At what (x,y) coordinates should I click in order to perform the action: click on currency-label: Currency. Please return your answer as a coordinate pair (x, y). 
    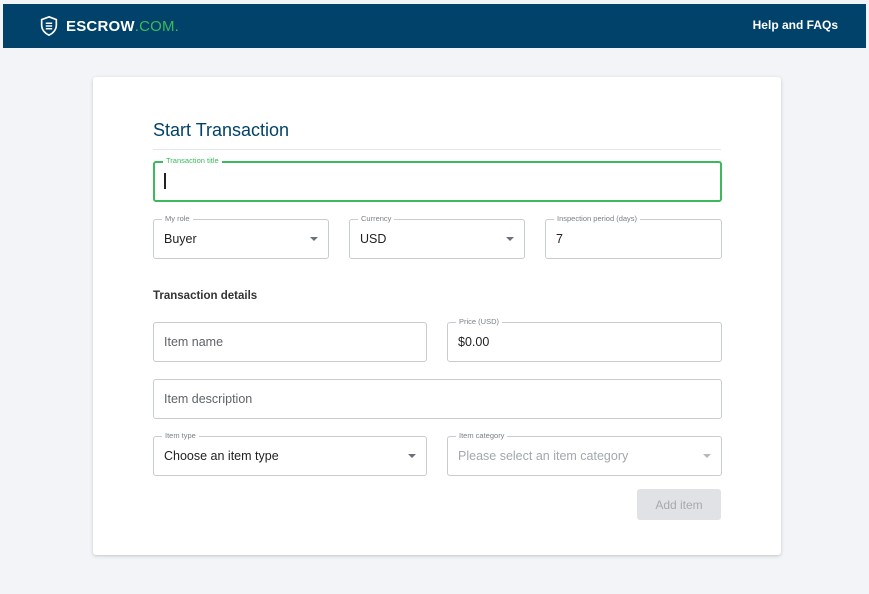
    Looking at the image, I should click on (376, 219).